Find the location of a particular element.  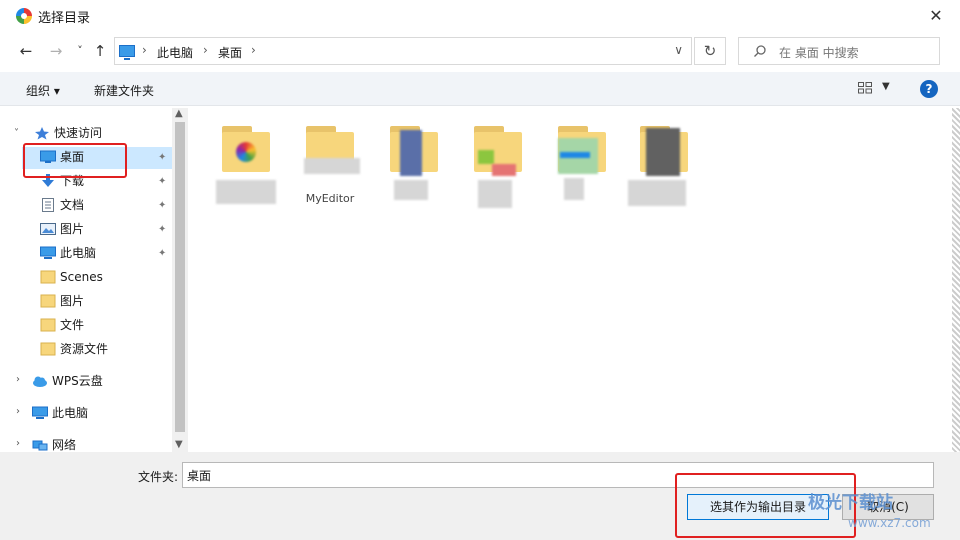

app-shortcut-icon is located at coordinates (246, 152).